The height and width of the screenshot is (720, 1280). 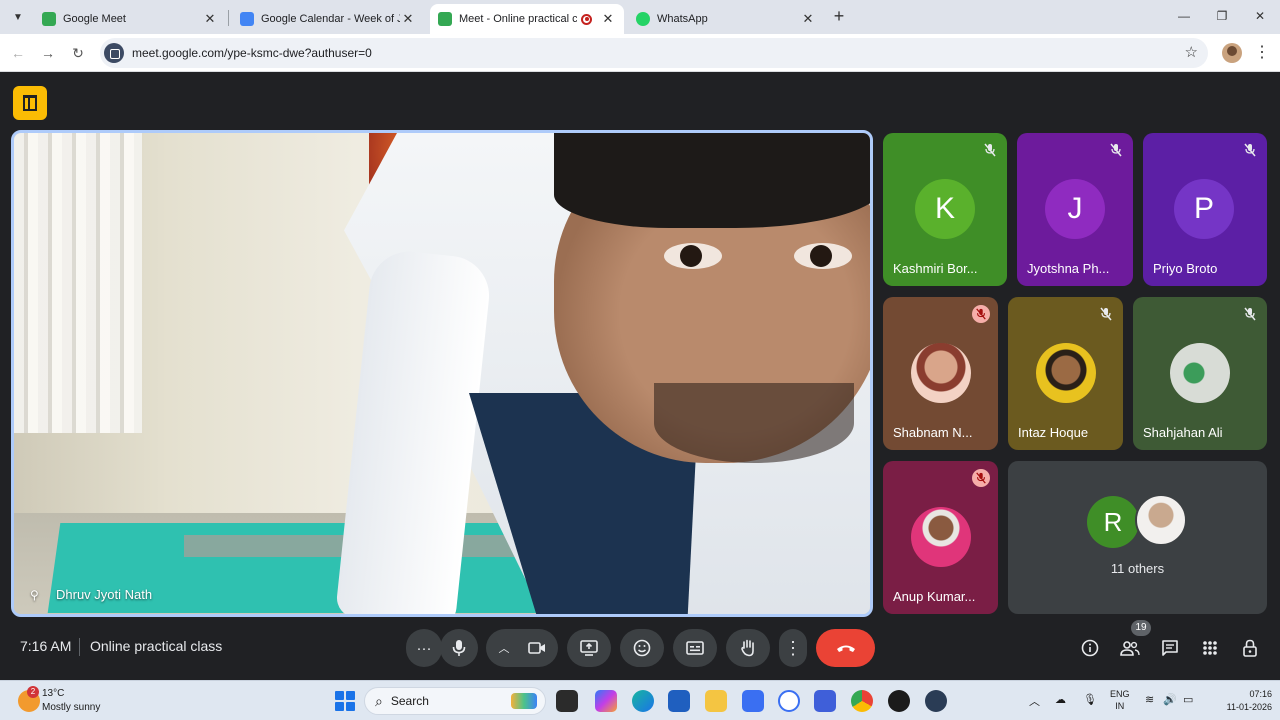 What do you see at coordinates (589, 648) in the screenshot?
I see `present-screen-button` at bounding box center [589, 648].